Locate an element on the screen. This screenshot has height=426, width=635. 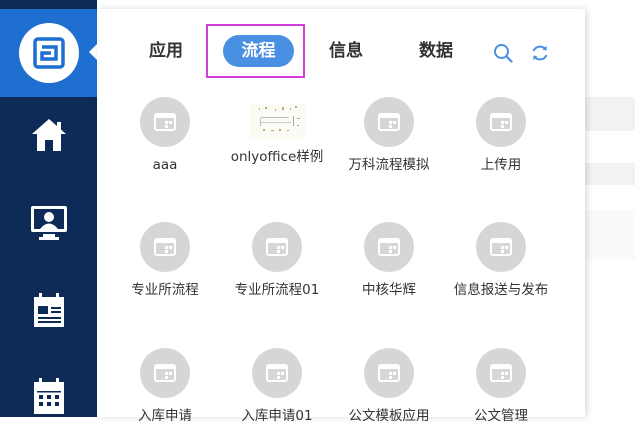
app-item: 入库申请 is located at coordinates (165, 387).